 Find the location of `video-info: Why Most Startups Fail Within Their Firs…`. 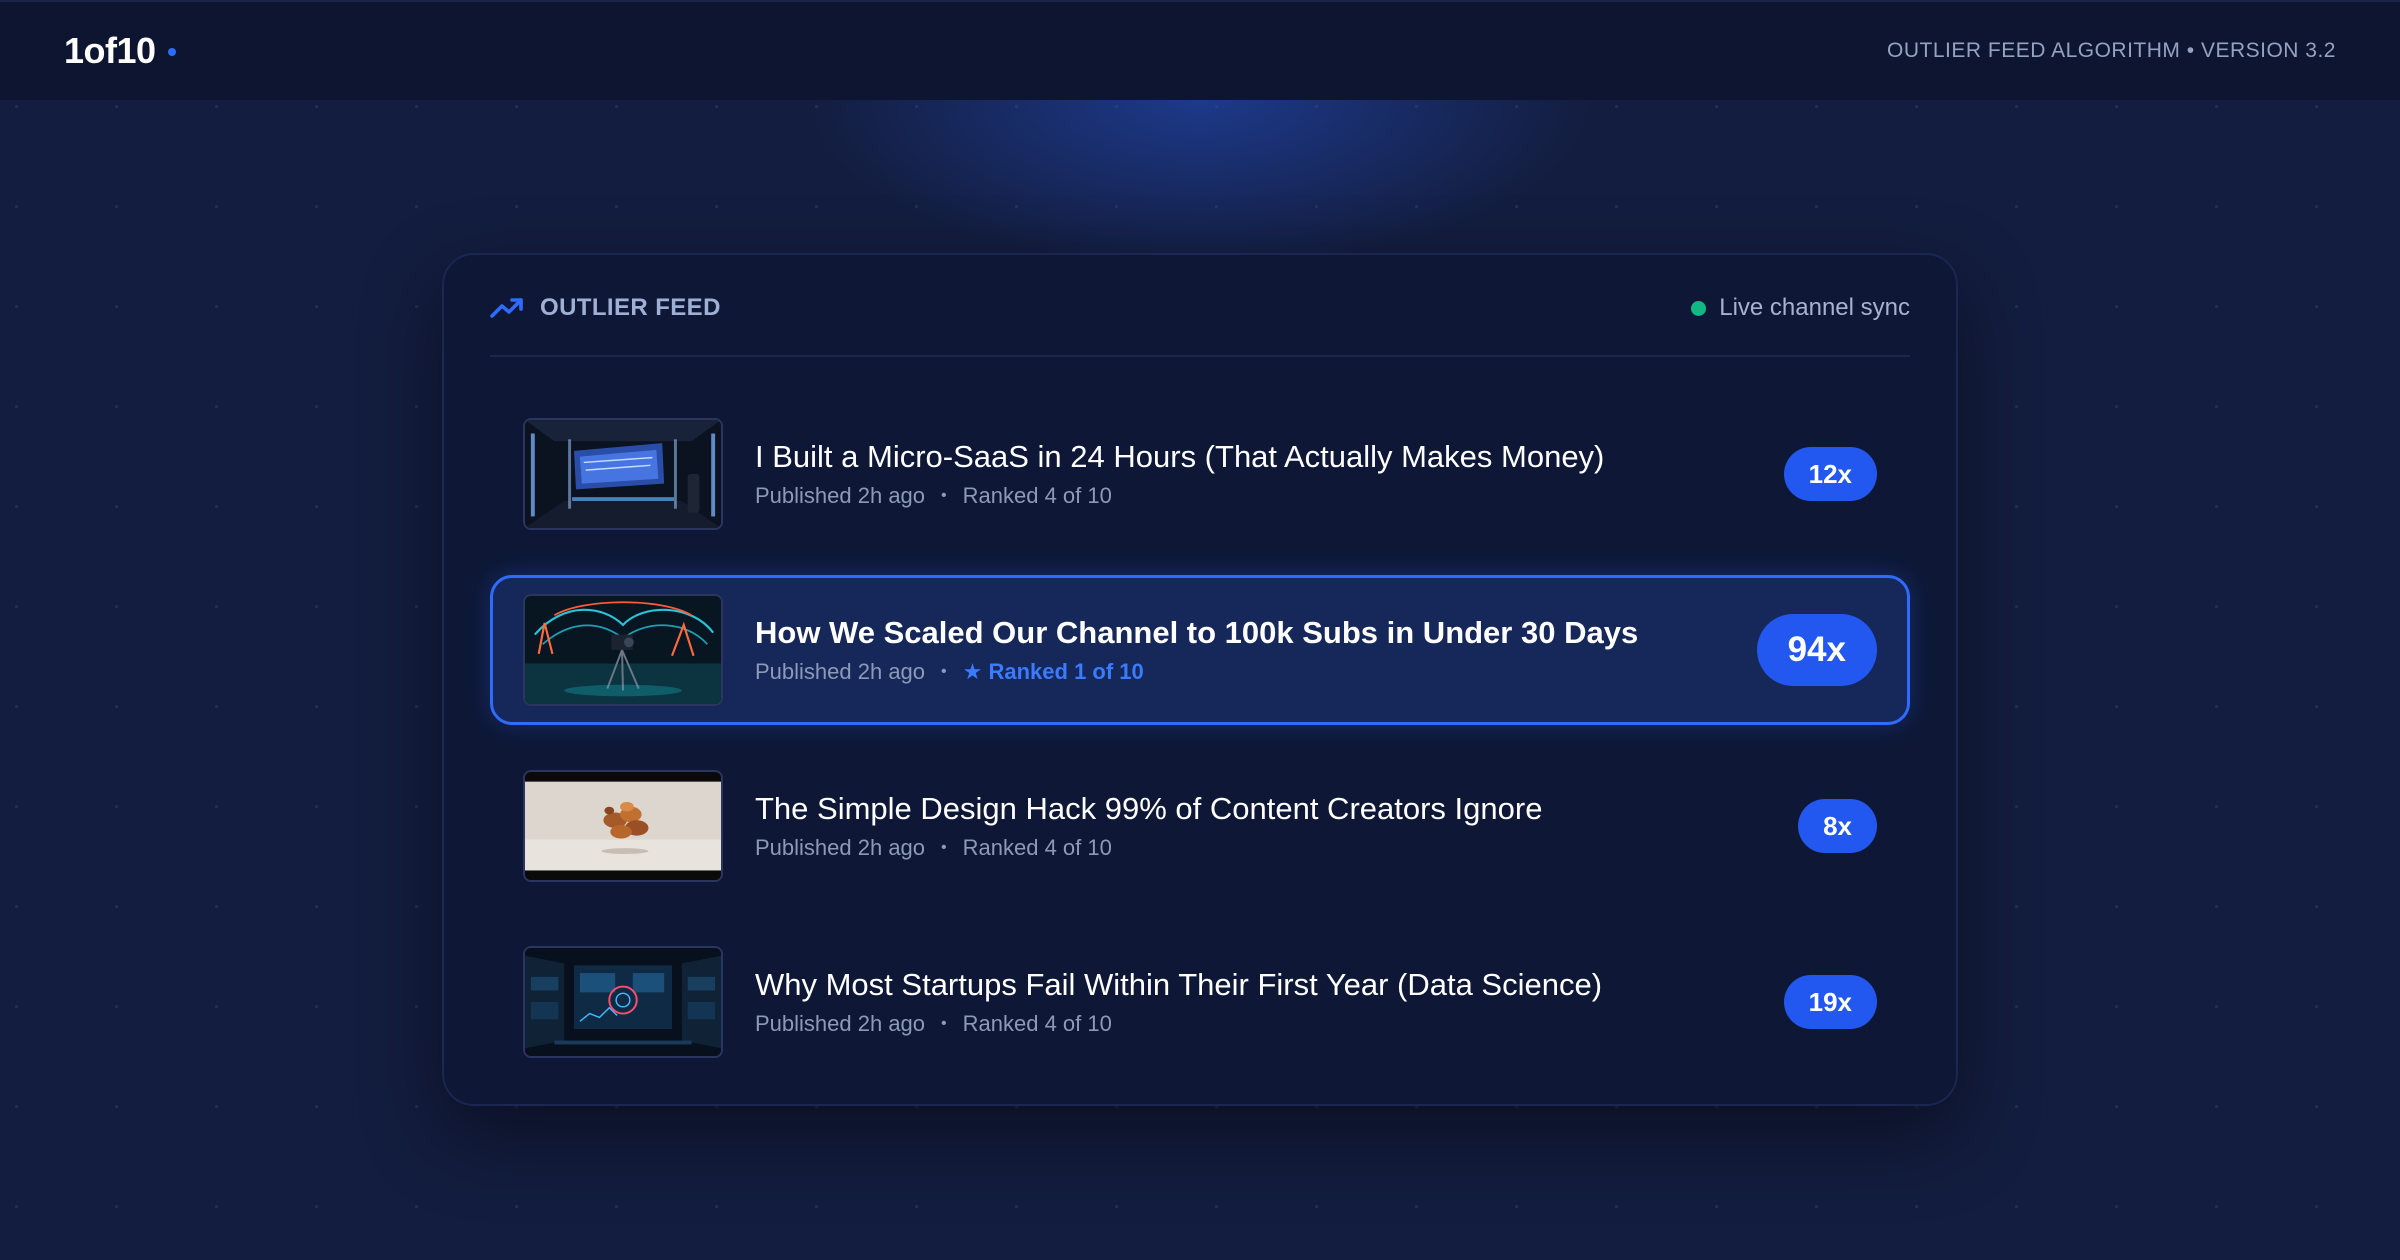

video-info: Why Most Startups Fail Within Their Firs… is located at coordinates (1269, 1002).